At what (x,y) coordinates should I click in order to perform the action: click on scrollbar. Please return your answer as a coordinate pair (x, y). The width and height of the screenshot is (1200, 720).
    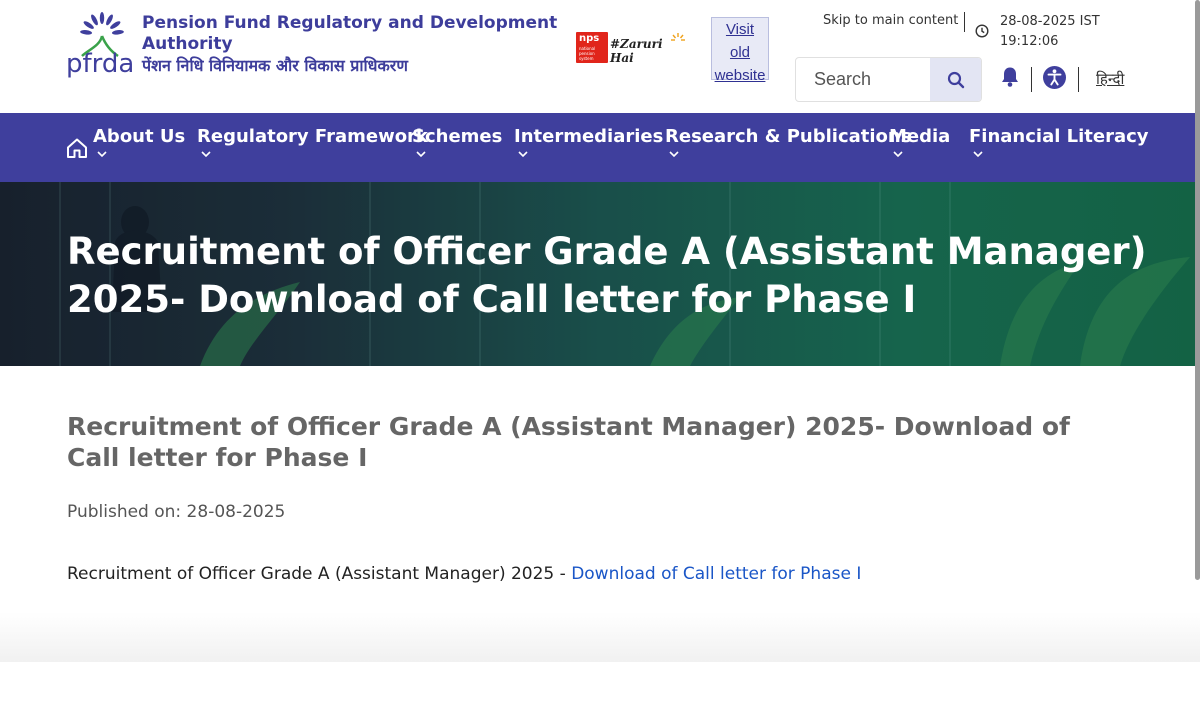
    Looking at the image, I should click on (1197, 290).